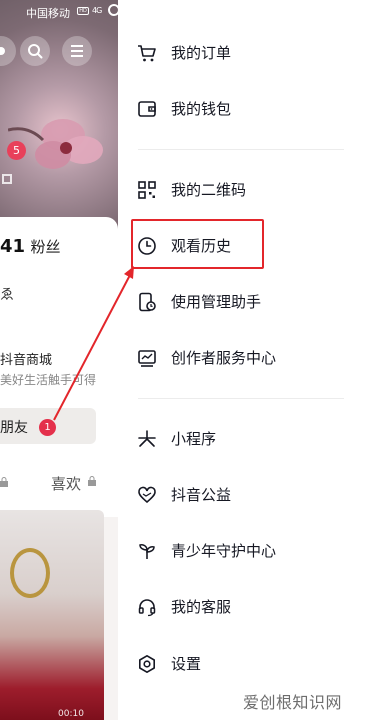 This screenshot has width=369, height=720. Describe the element at coordinates (93, 343) in the screenshot. I see `annotation-arrow` at that location.